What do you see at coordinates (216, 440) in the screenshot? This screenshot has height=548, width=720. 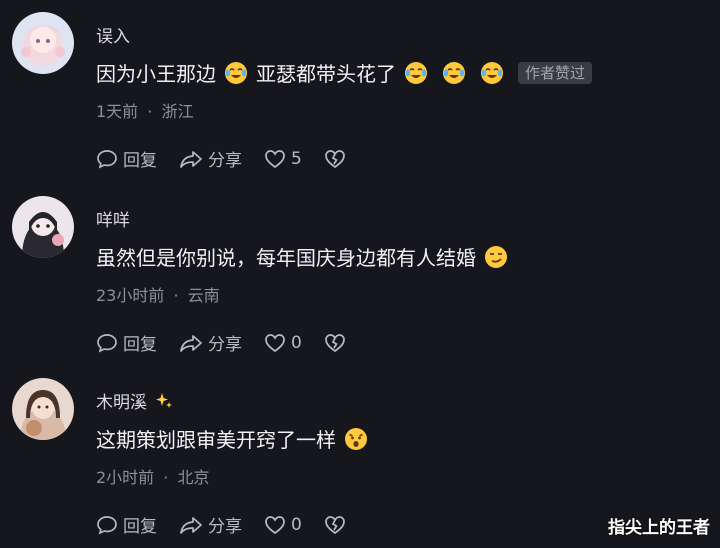 I see `comment-text-part: 这期策划跟审美开窍了一样` at bounding box center [216, 440].